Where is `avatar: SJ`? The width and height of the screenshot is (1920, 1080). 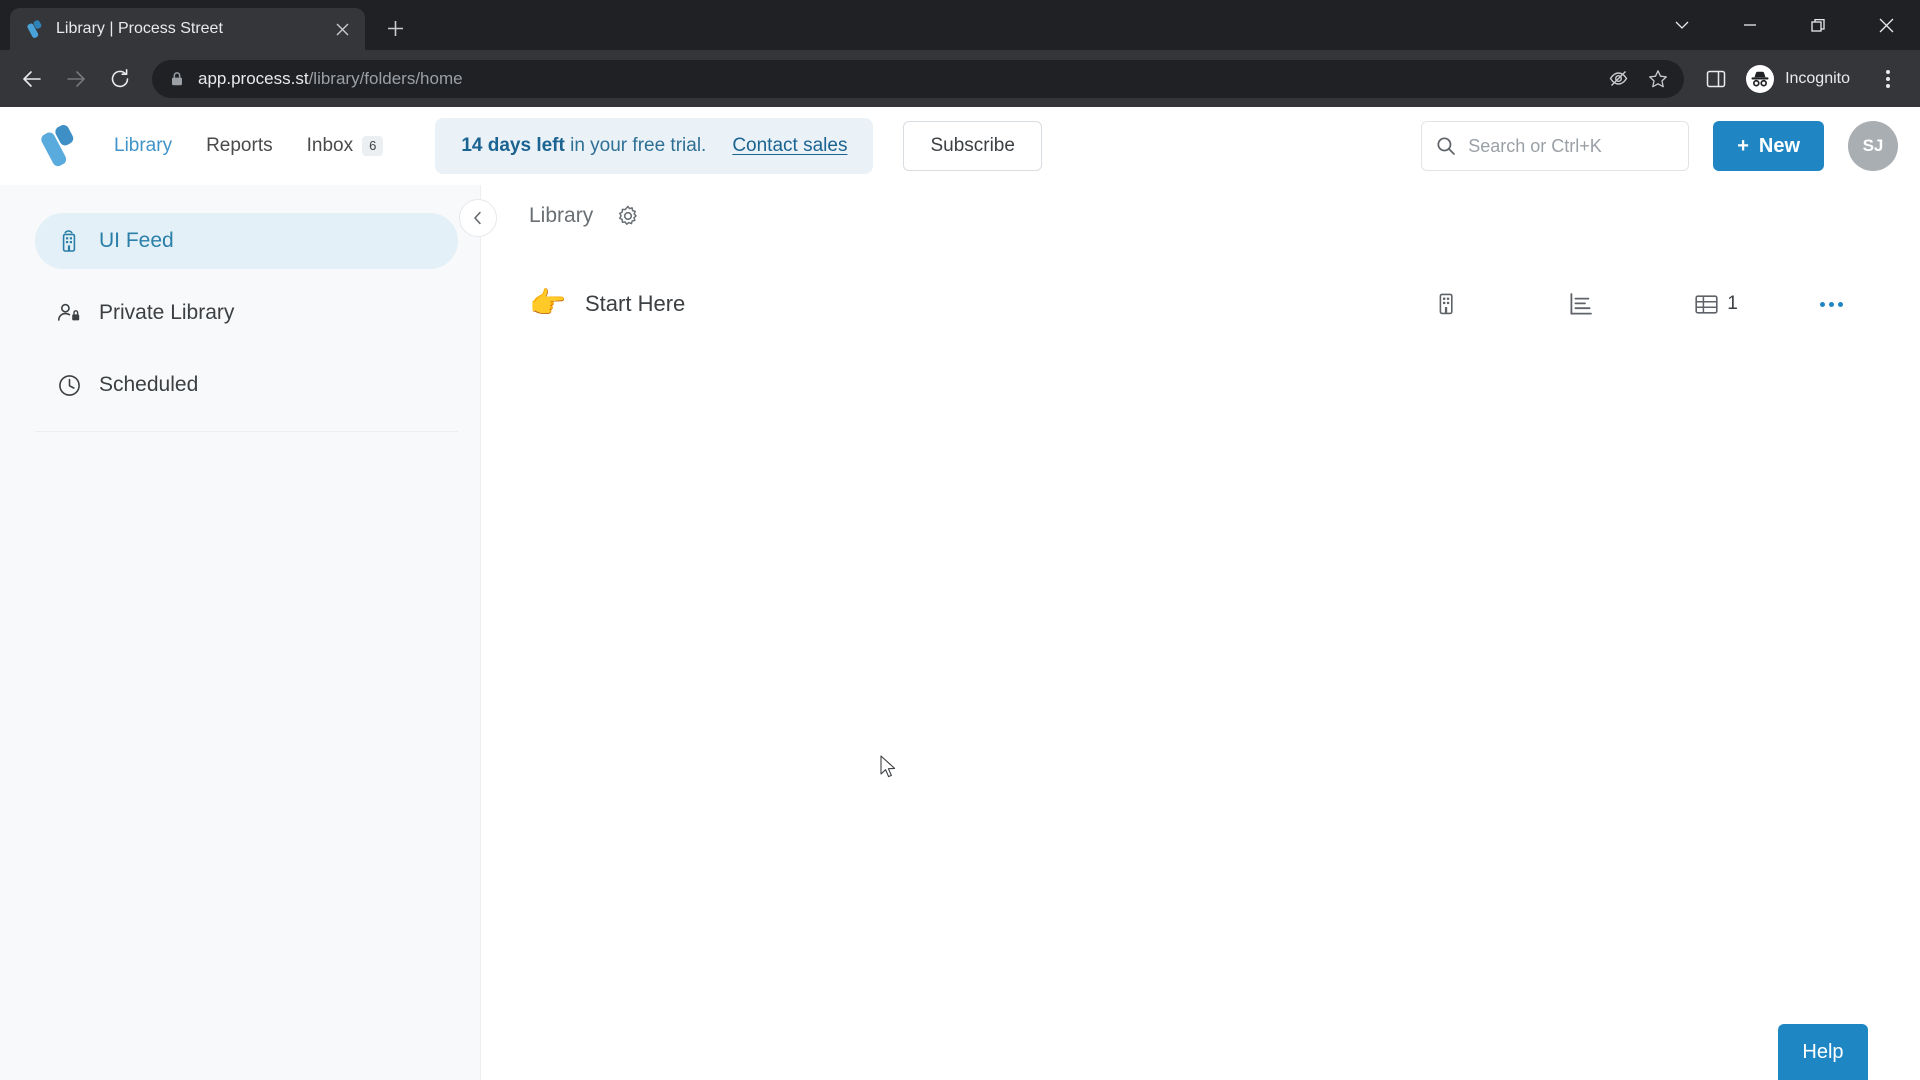 avatar: SJ is located at coordinates (1873, 146).